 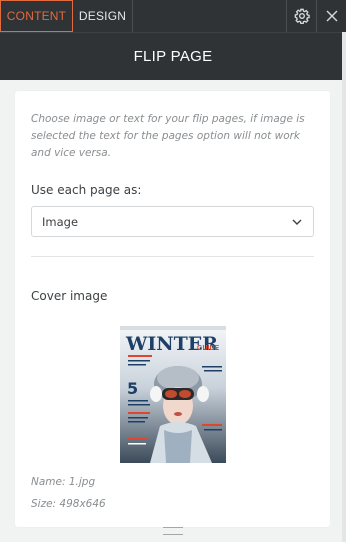 I want to click on magazine-tag: GUIDE, so click(x=208, y=348).